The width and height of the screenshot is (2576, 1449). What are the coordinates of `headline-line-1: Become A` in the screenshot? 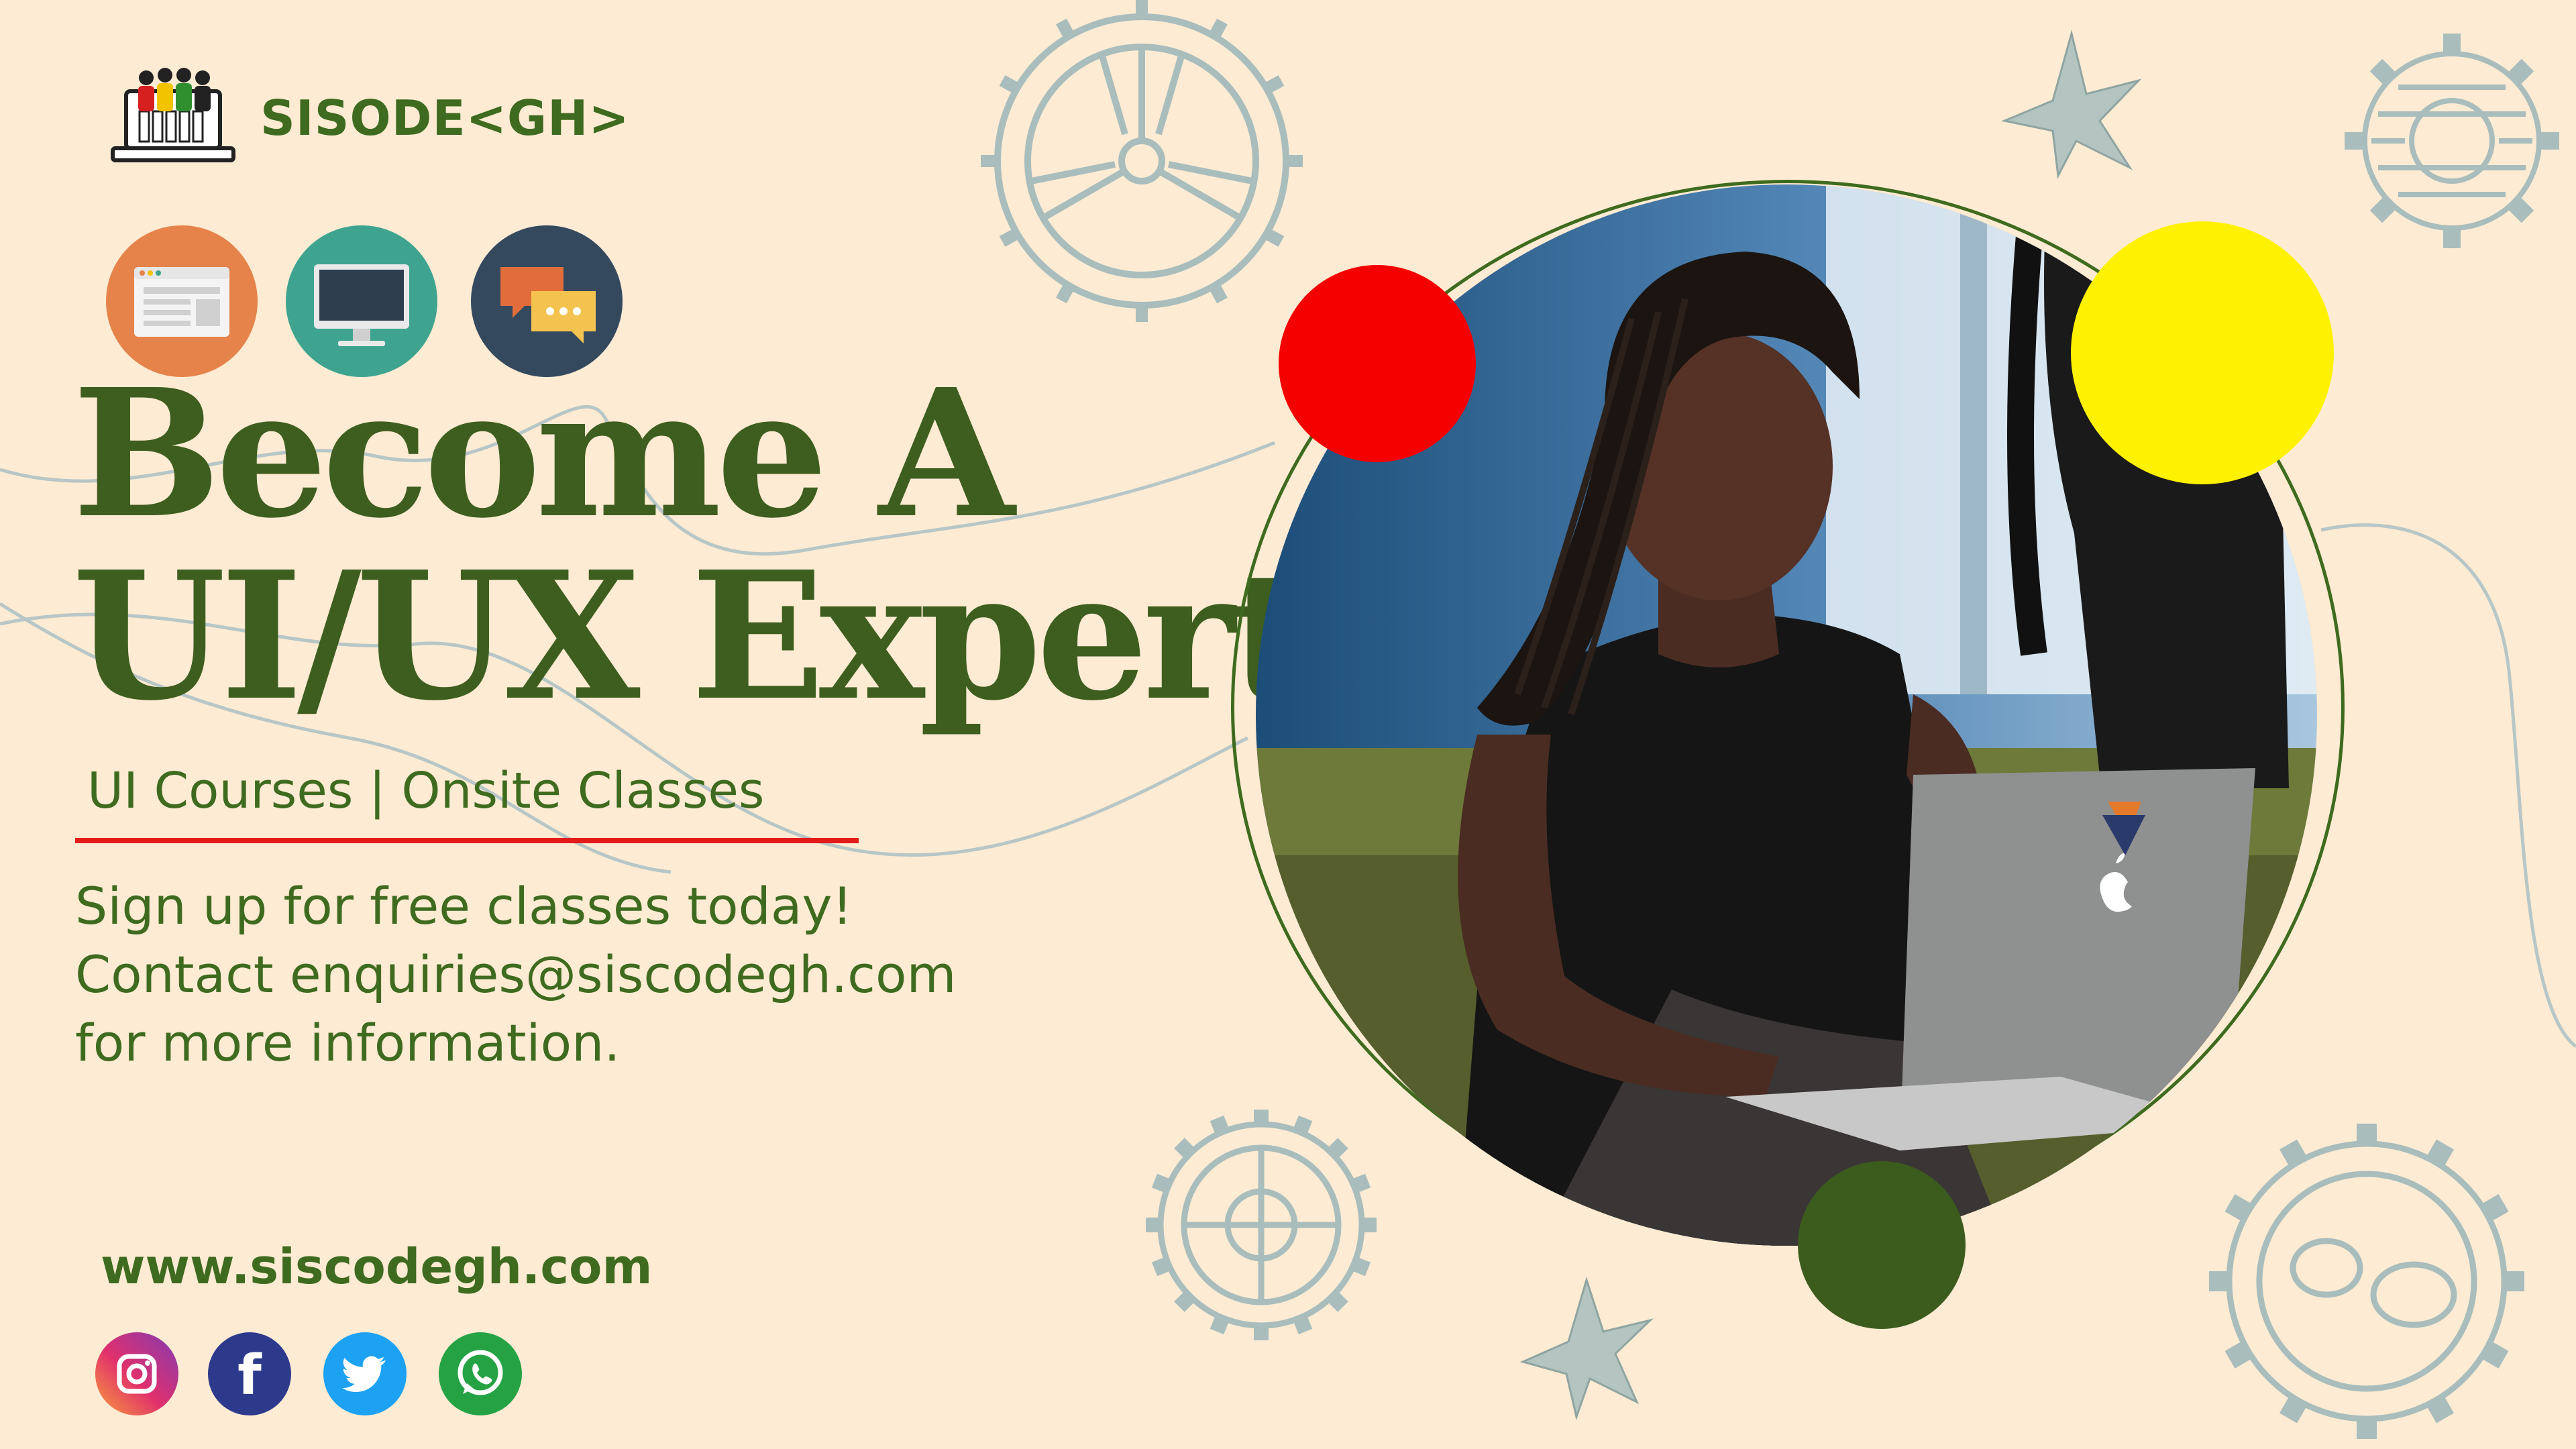 It's located at (543, 453).